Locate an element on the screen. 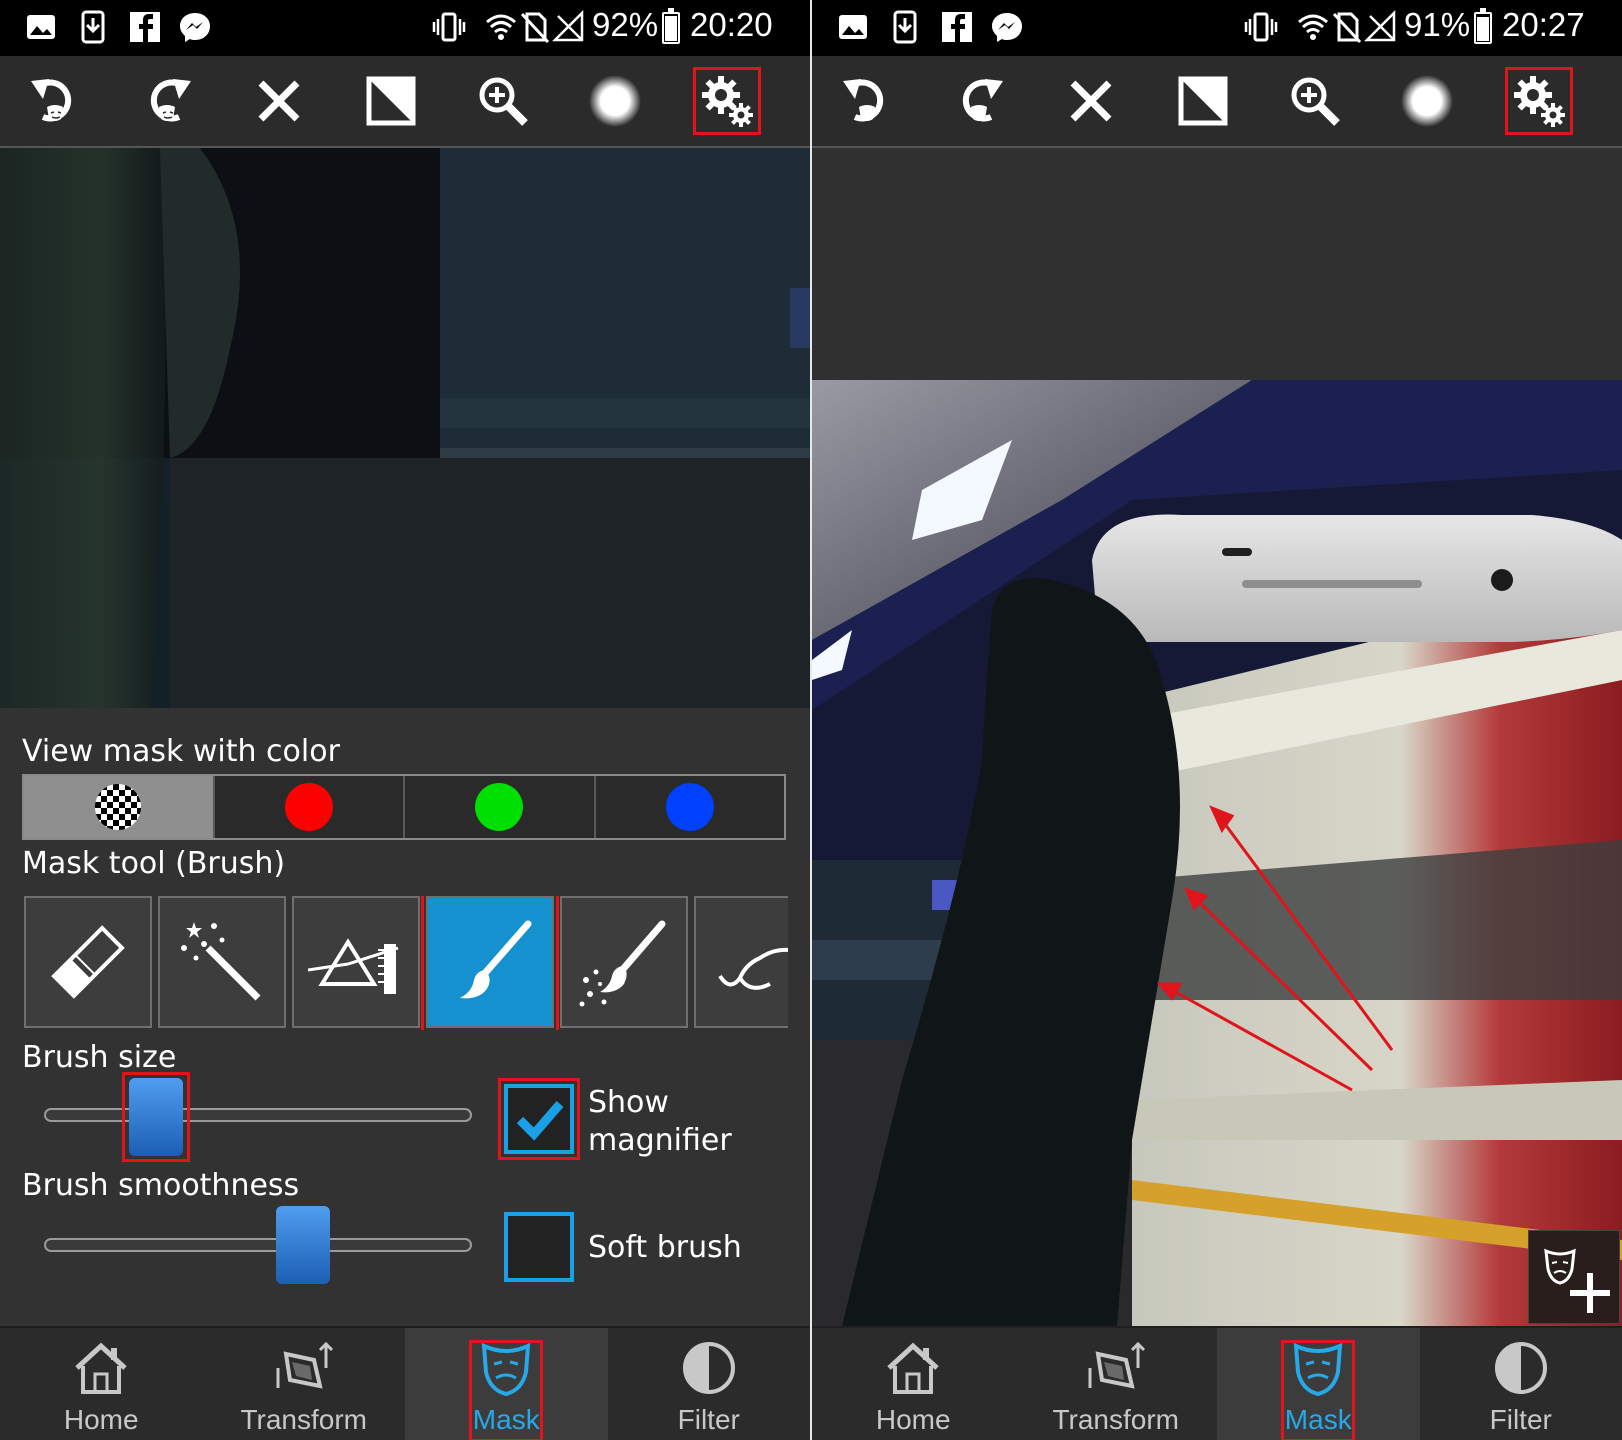 Image resolution: width=1622 pixels, height=1440 pixels. canvas-background is located at coordinates (1217, 264).